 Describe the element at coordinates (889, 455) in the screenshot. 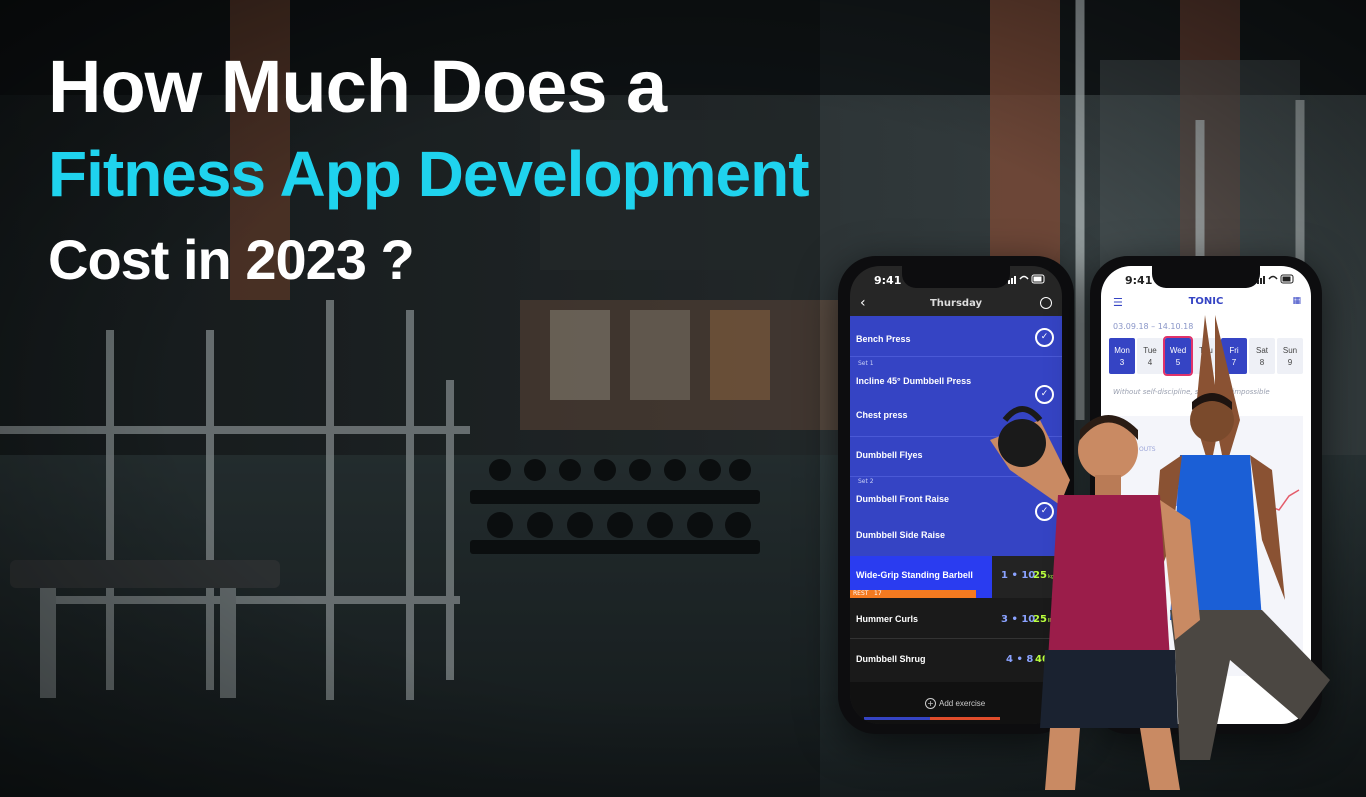

I see `exercise-name: Dumbbell Flyes` at that location.